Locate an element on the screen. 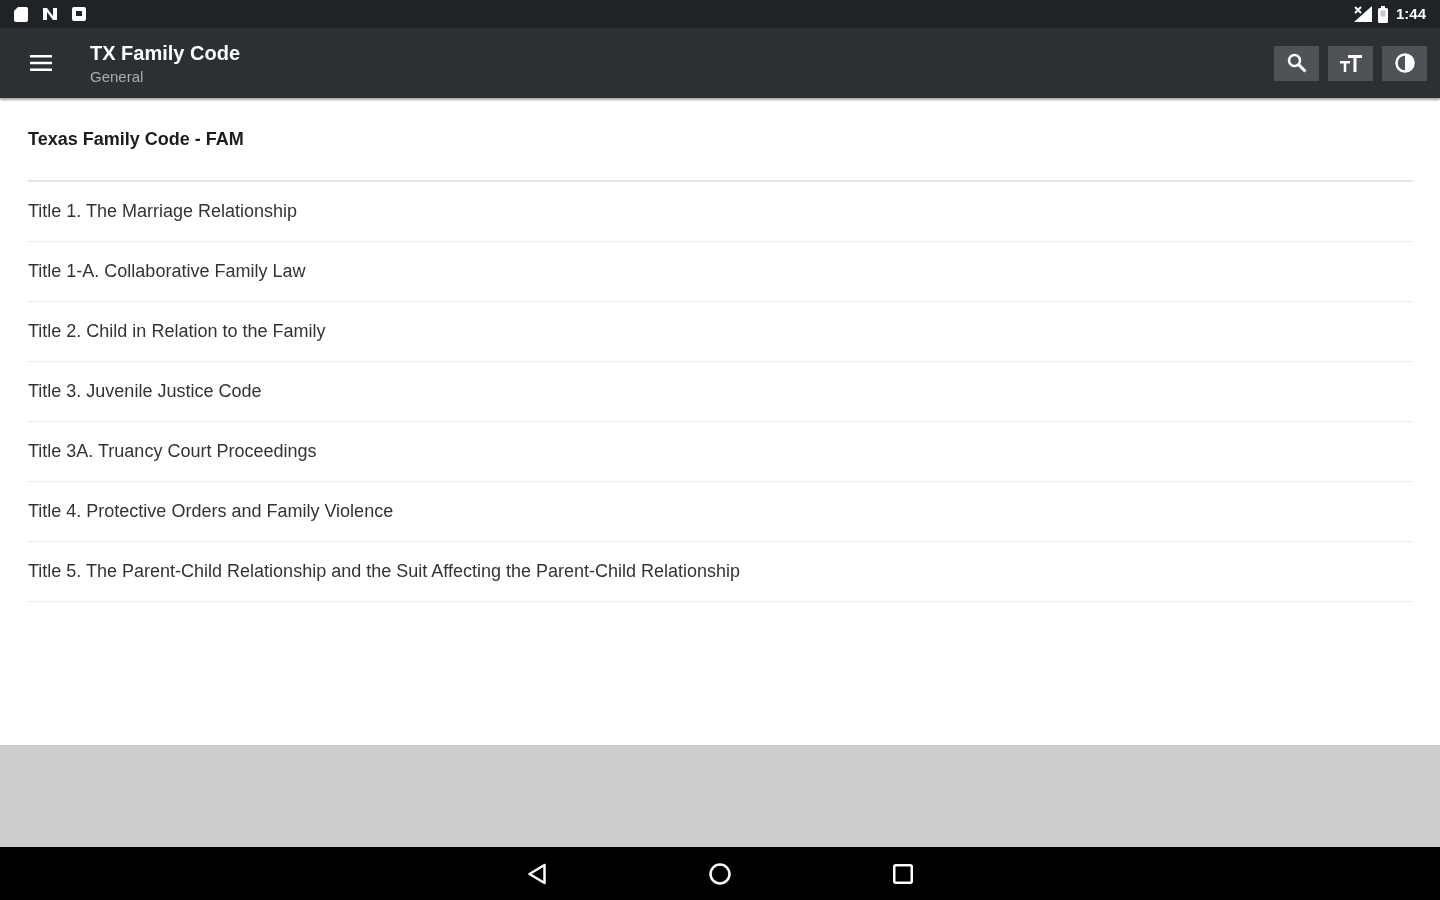 Image resolution: width=1440 pixels, height=900 pixels. search-button is located at coordinates (1296, 63).